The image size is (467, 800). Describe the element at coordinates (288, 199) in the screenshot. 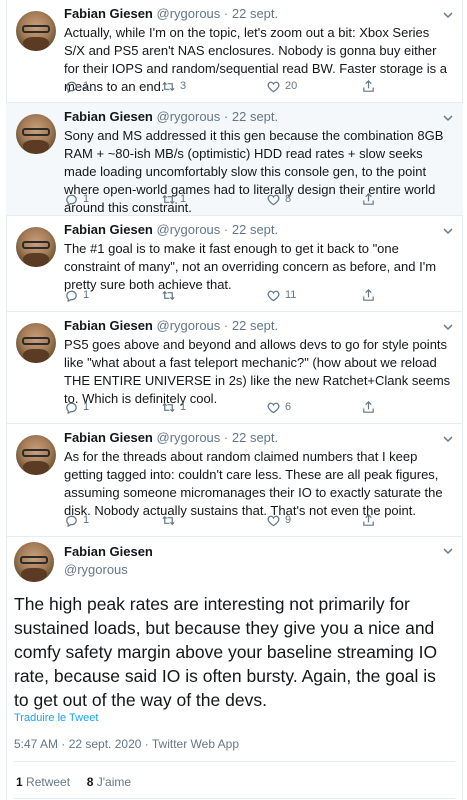

I see `like-count: 8` at that location.